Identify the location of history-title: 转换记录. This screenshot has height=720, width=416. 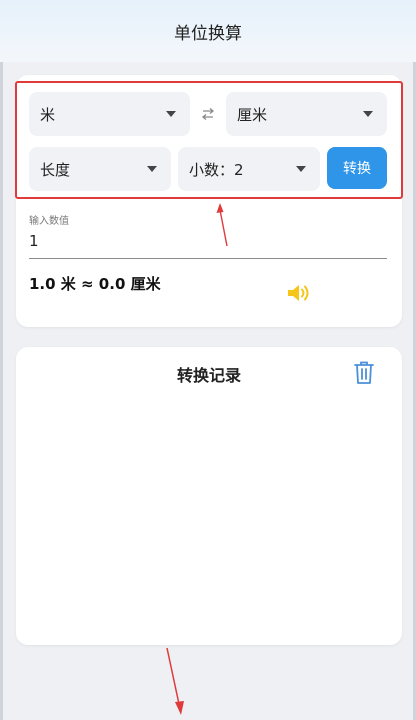
(208, 375).